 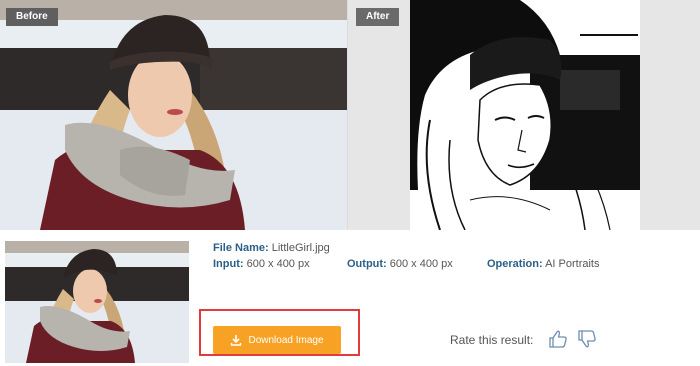 I want to click on input-size-row: Input: 600 x 400 px, so click(x=261, y=264).